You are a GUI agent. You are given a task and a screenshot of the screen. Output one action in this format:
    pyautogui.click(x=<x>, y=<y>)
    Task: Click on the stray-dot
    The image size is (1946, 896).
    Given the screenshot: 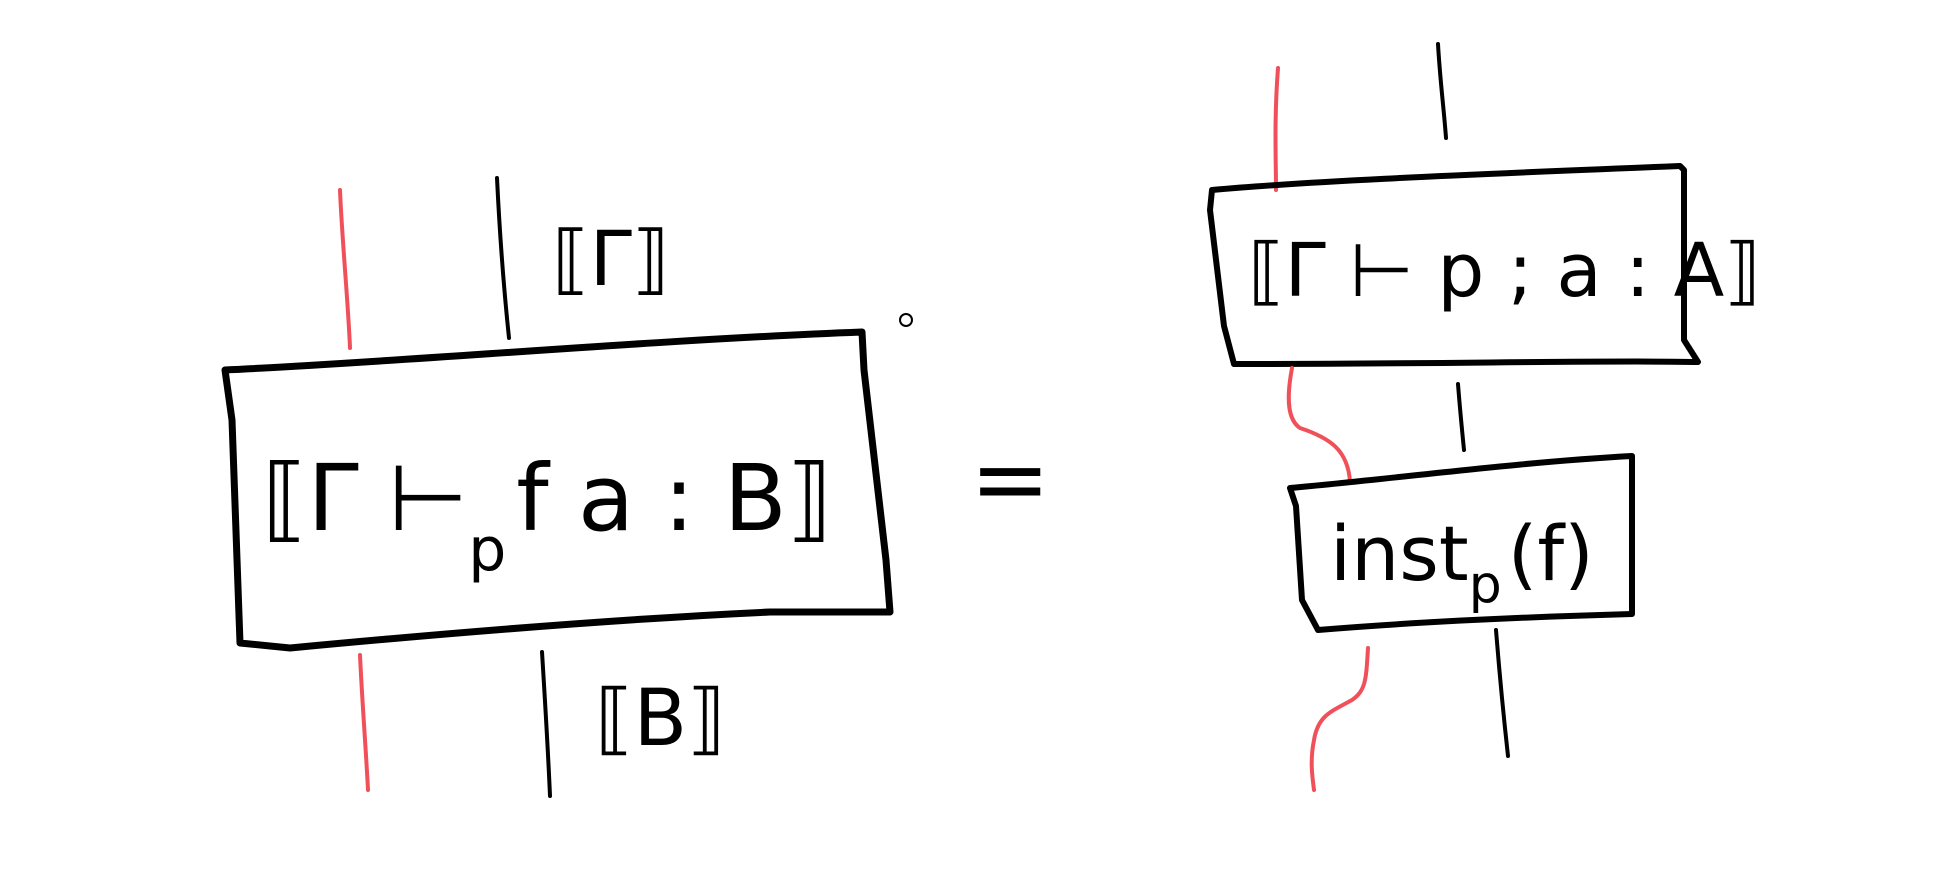 What is the action you would take?
    pyautogui.click(x=906, y=320)
    